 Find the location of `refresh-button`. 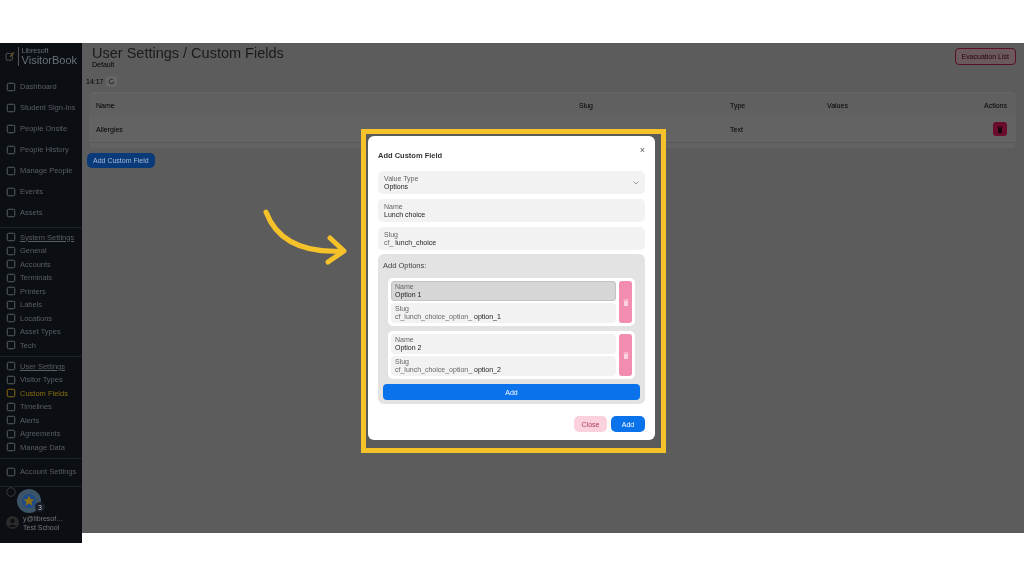

refresh-button is located at coordinates (111, 81).